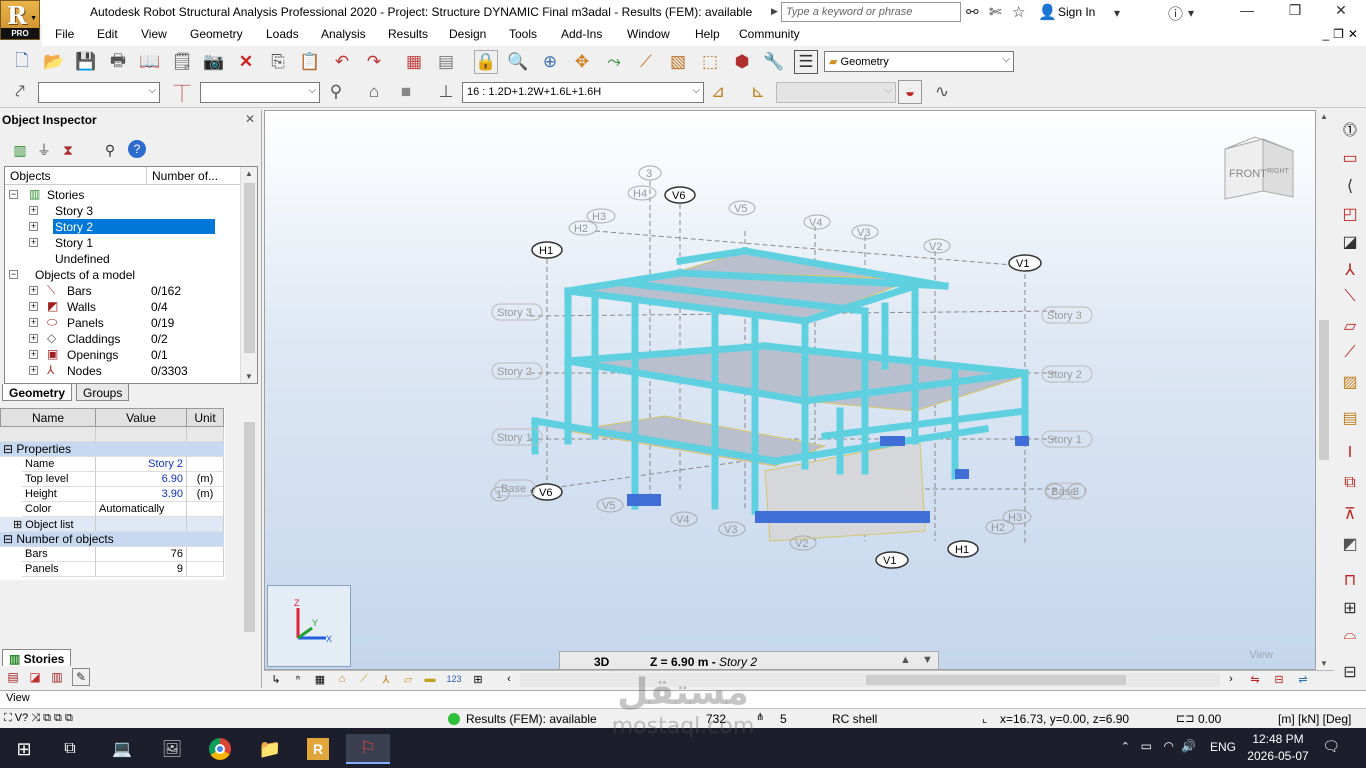 The image size is (1366, 768). What do you see at coordinates (137, 149) in the screenshot?
I see `help-icon: ?` at bounding box center [137, 149].